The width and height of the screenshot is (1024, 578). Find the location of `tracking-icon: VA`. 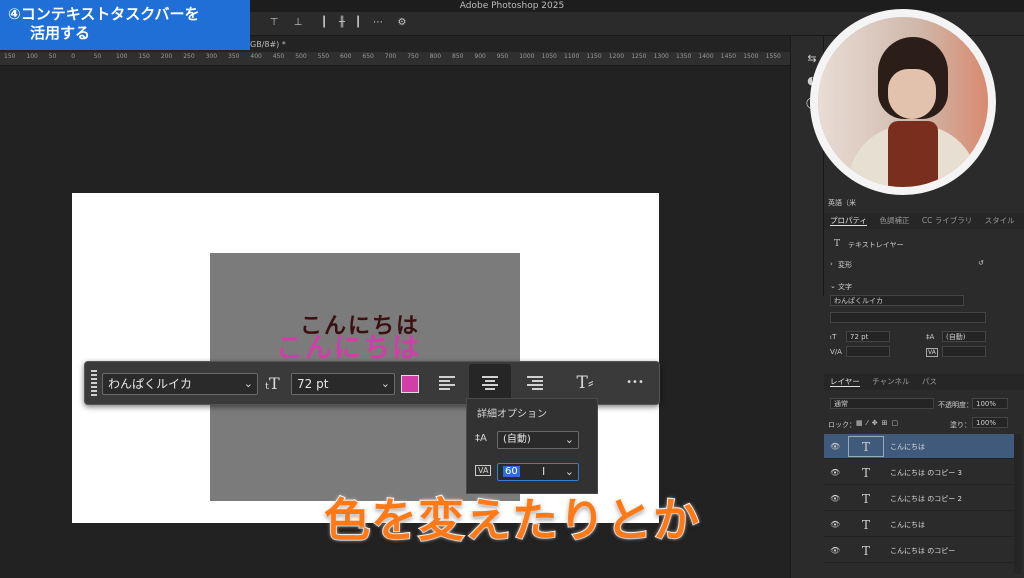

tracking-icon: VA is located at coordinates (932, 352).